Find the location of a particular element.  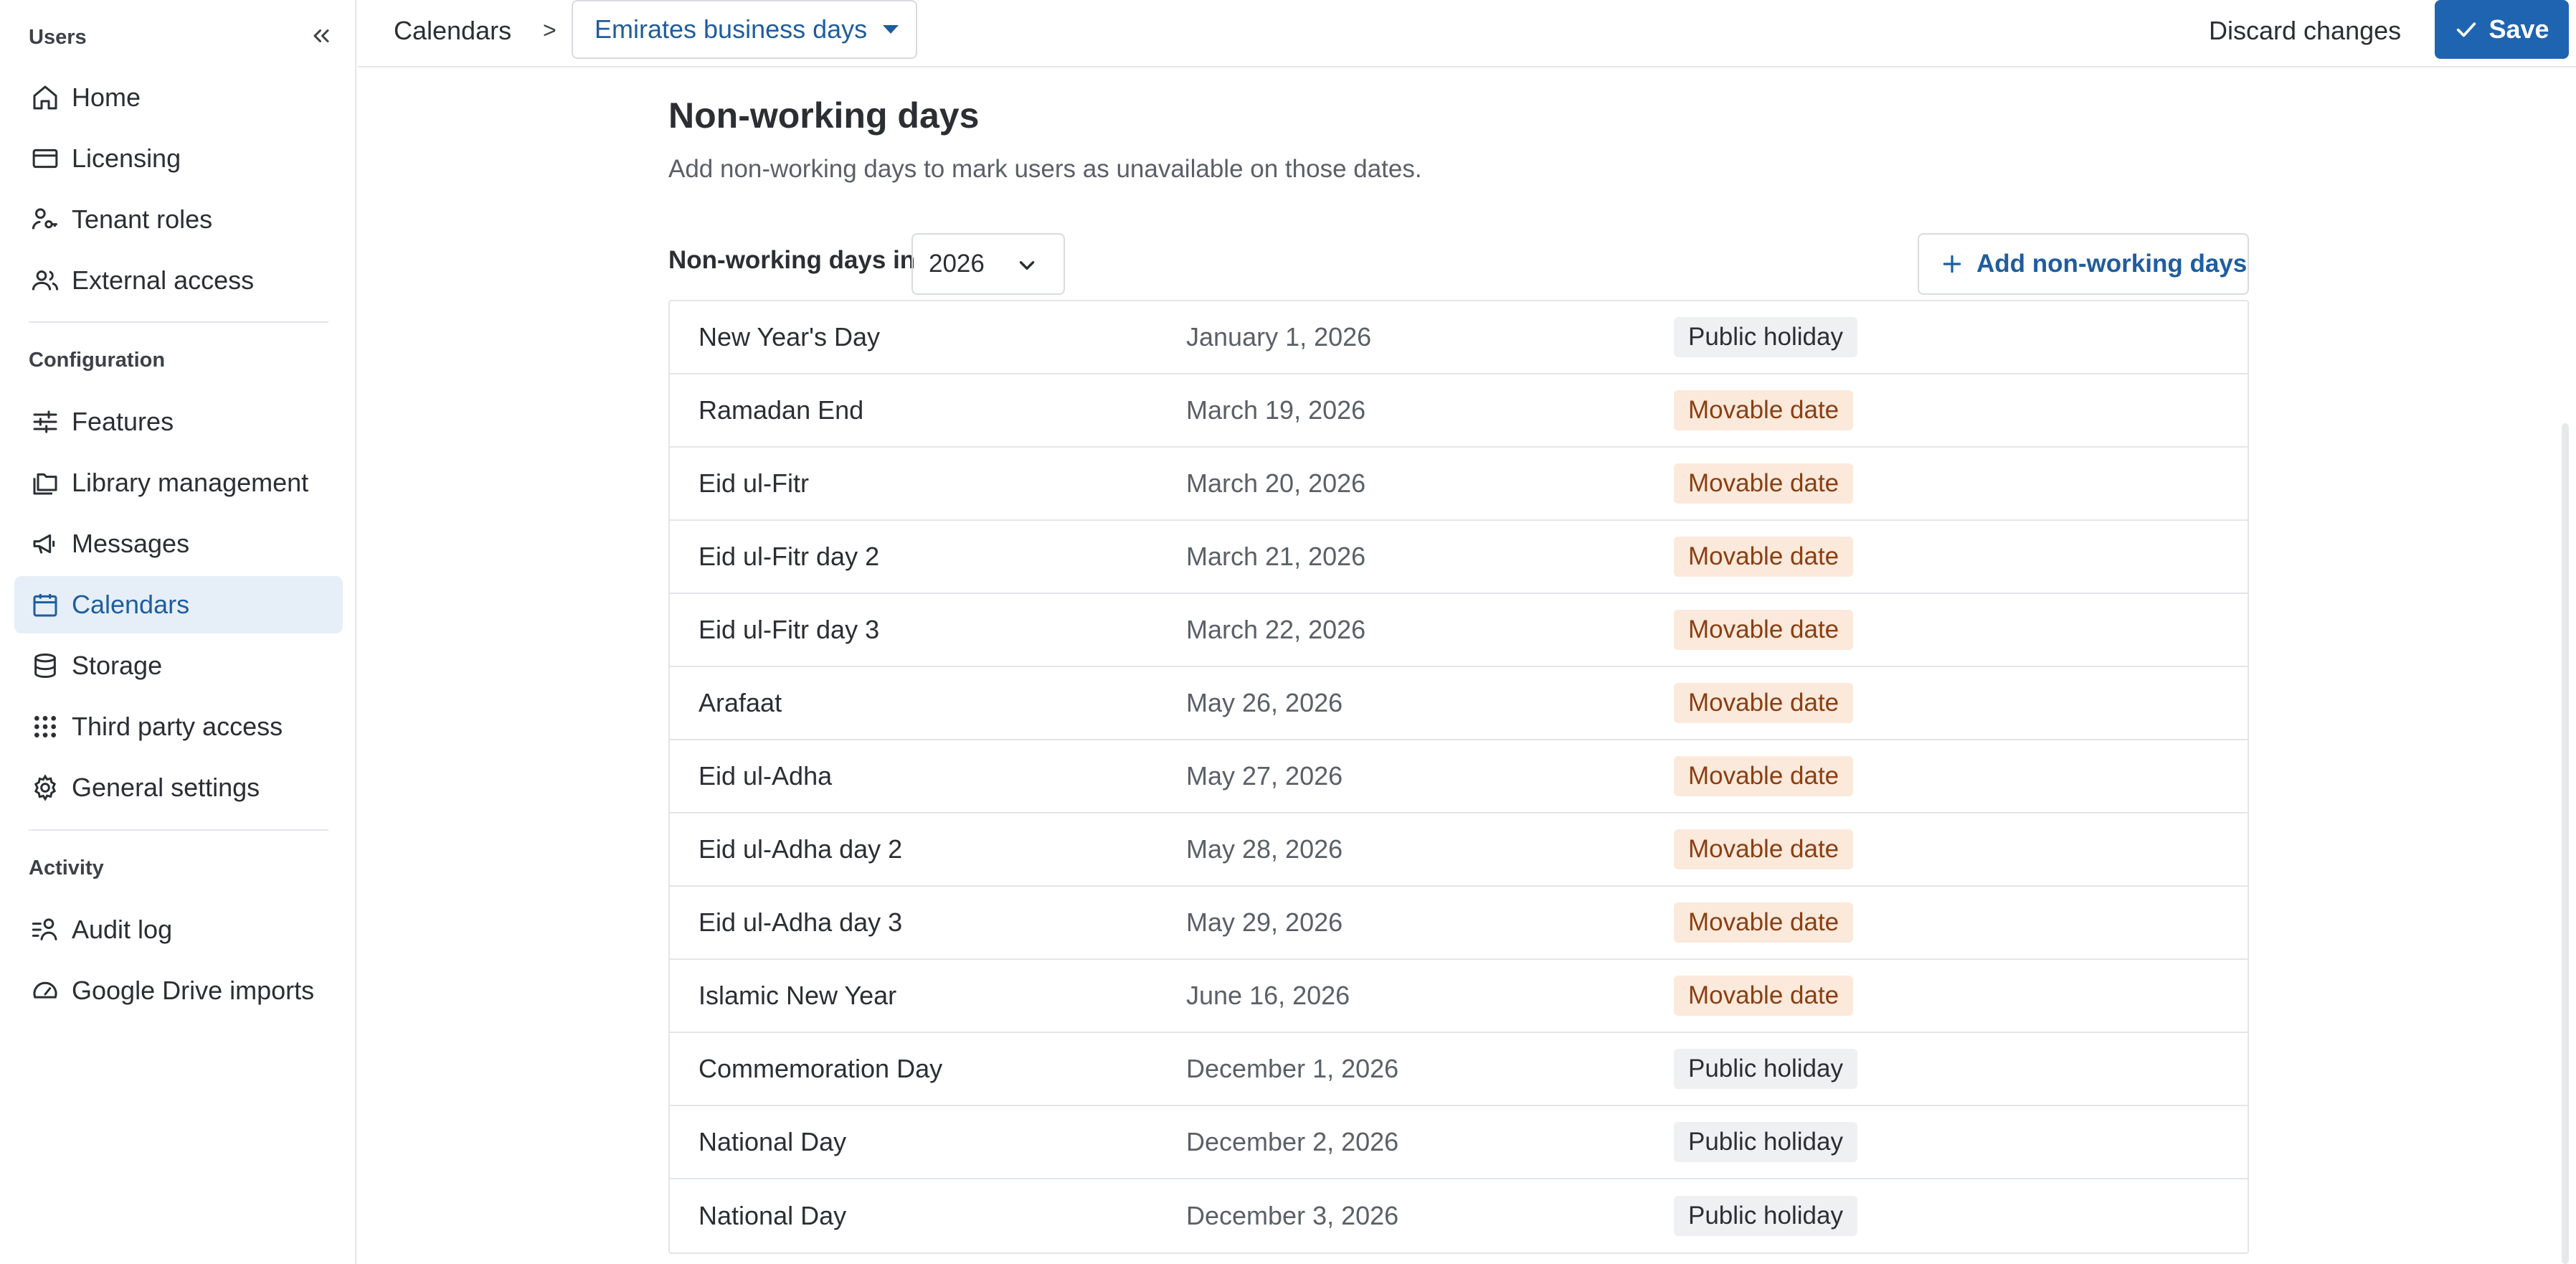

sidebar-item-tenant-roles: Tenant roles is located at coordinates (178, 220).